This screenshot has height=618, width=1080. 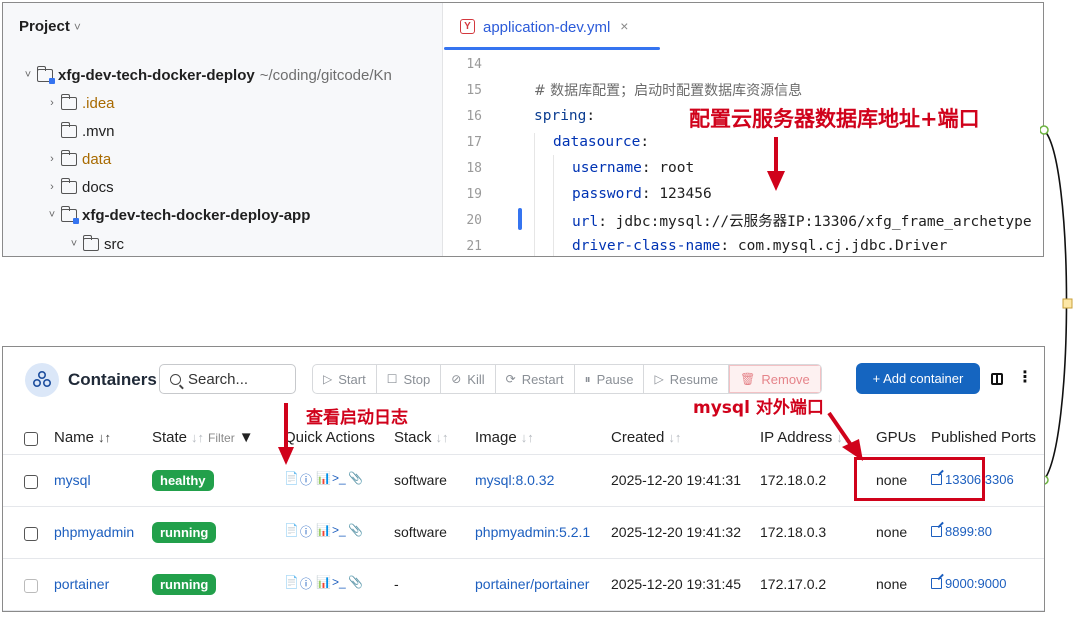 I want to click on line-number: 19, so click(x=474, y=194).